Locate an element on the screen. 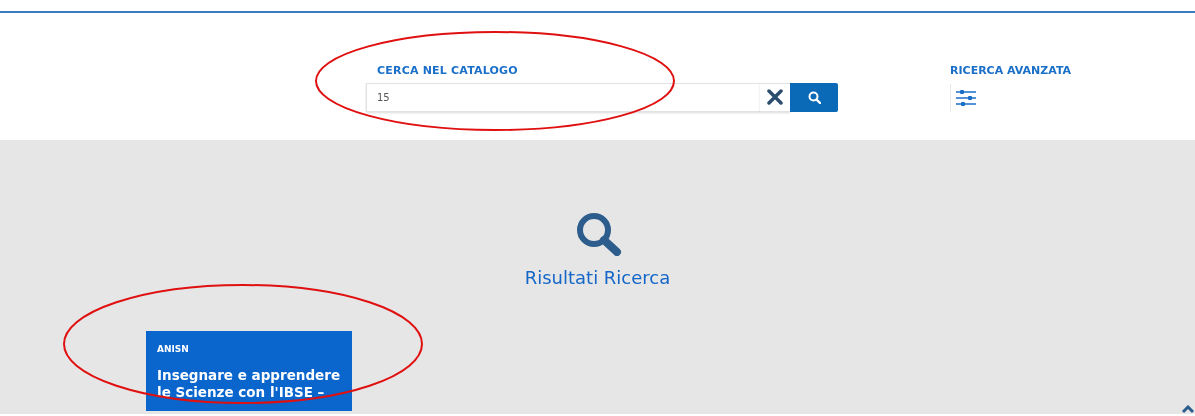 Image resolution: width=1195 pixels, height=416 pixels. card-title: Insegnare e apprendere le Scienze con l'IBSE – is located at coordinates (249, 384).